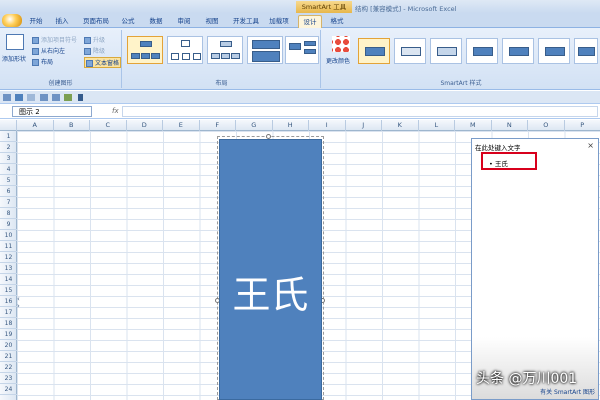 Image resolution: width=600 pixels, height=400 pixels. Describe the element at coordinates (567, 392) in the screenshot. I see `smartart-help-link: 有关 SmartArt 图形` at that location.